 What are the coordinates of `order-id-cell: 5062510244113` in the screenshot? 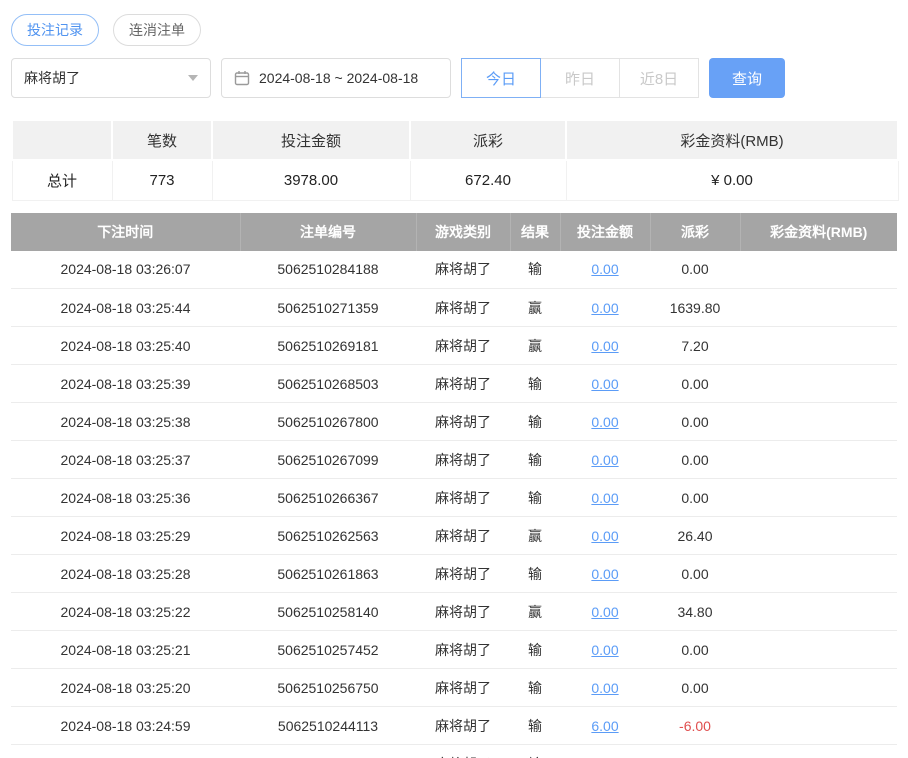 It's located at (328, 725).